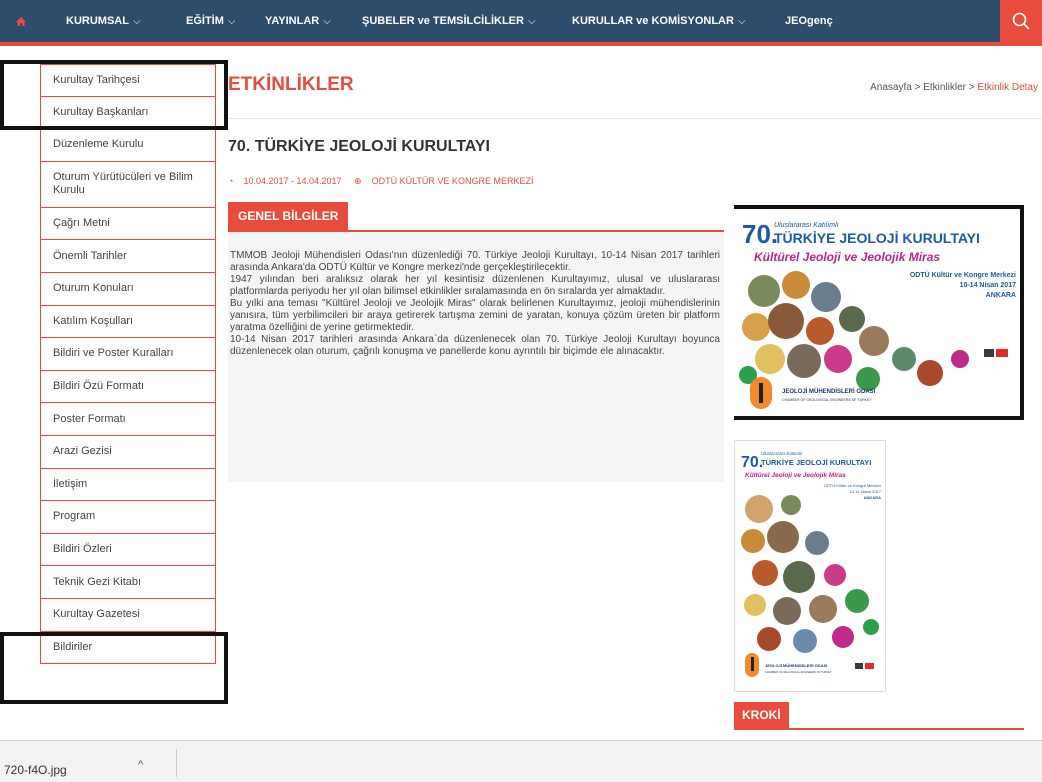  Describe the element at coordinates (891, 87) in the screenshot. I see `breadcrumb-home: Anasayfa` at that location.